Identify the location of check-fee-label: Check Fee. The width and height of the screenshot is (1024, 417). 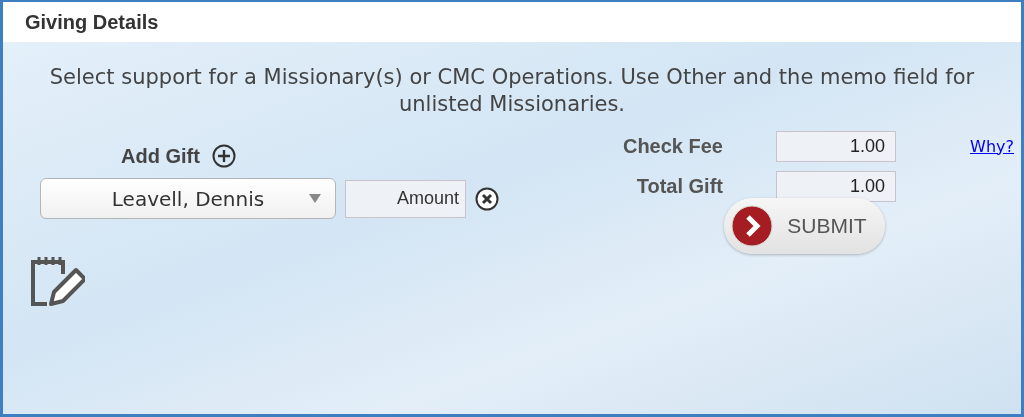
(672, 146).